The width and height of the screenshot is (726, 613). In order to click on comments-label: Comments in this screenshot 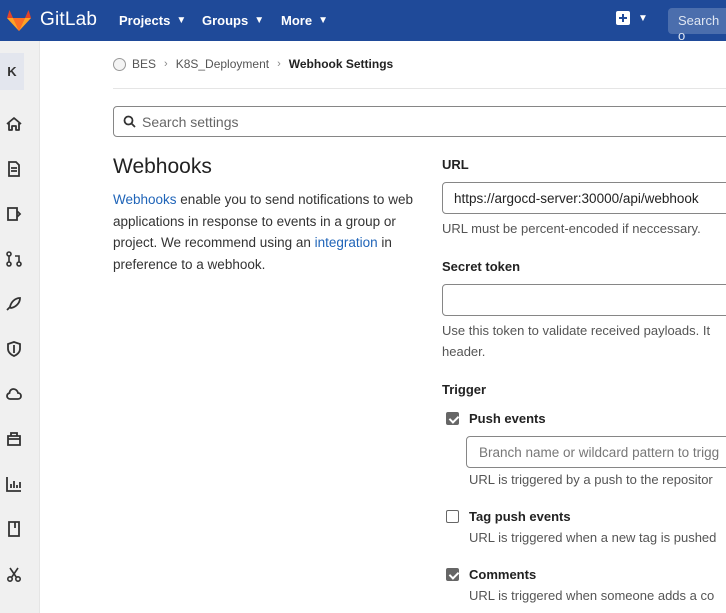, I will do `click(502, 574)`.